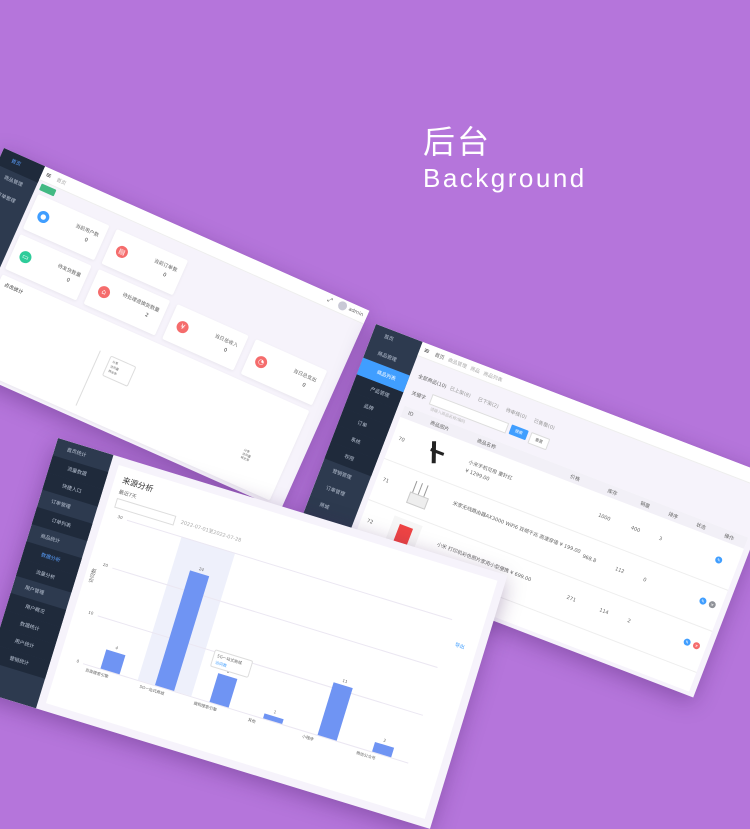  What do you see at coordinates (355, 312) in the screenshot?
I see `user-name: admin` at bounding box center [355, 312].